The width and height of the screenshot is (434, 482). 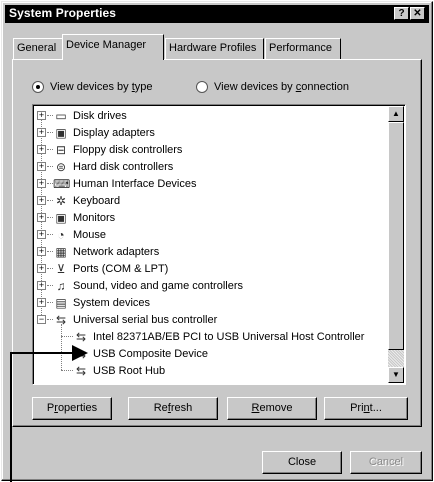 I want to click on view-by-type-radio: View devices by type, so click(x=92, y=87).